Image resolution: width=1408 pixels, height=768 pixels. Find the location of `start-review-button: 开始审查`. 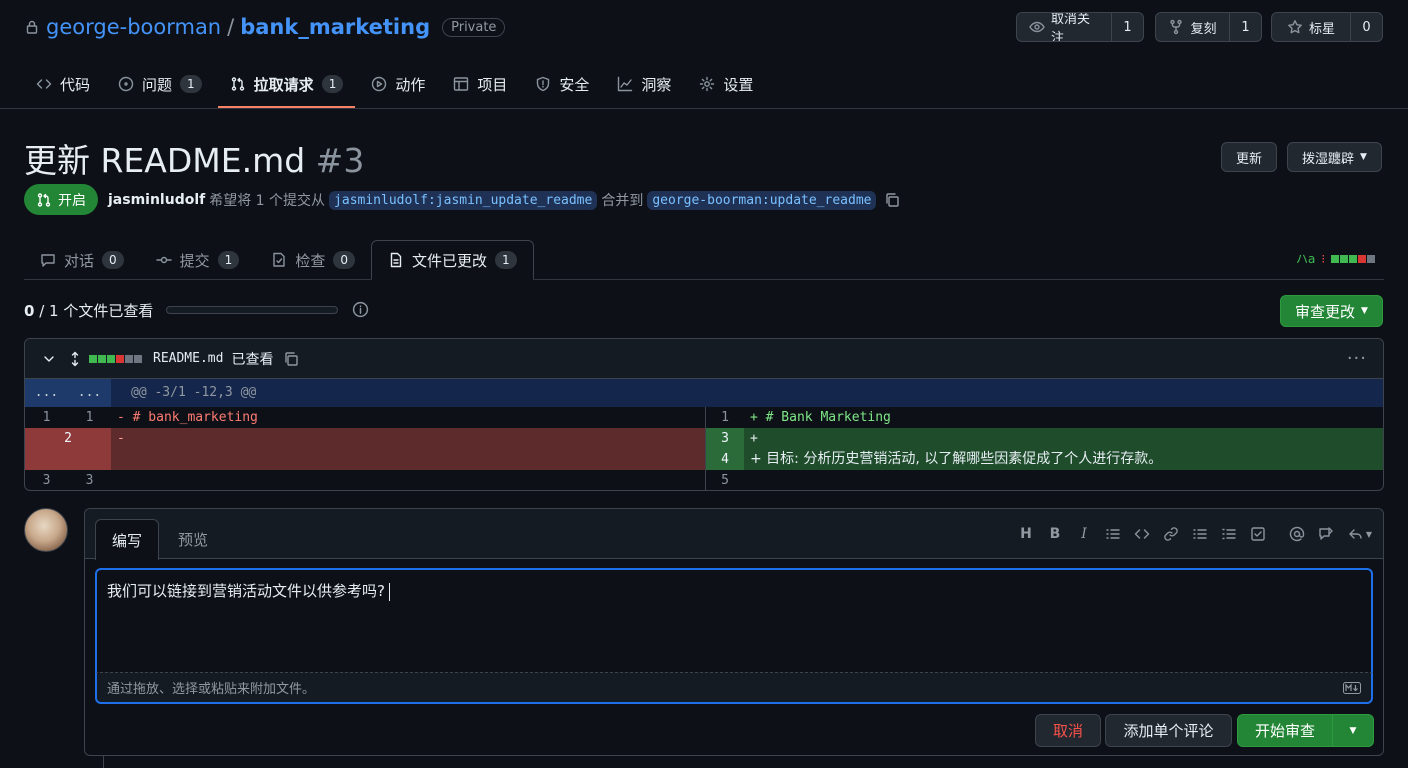

start-review-button: 开始审查 is located at coordinates (1285, 730).